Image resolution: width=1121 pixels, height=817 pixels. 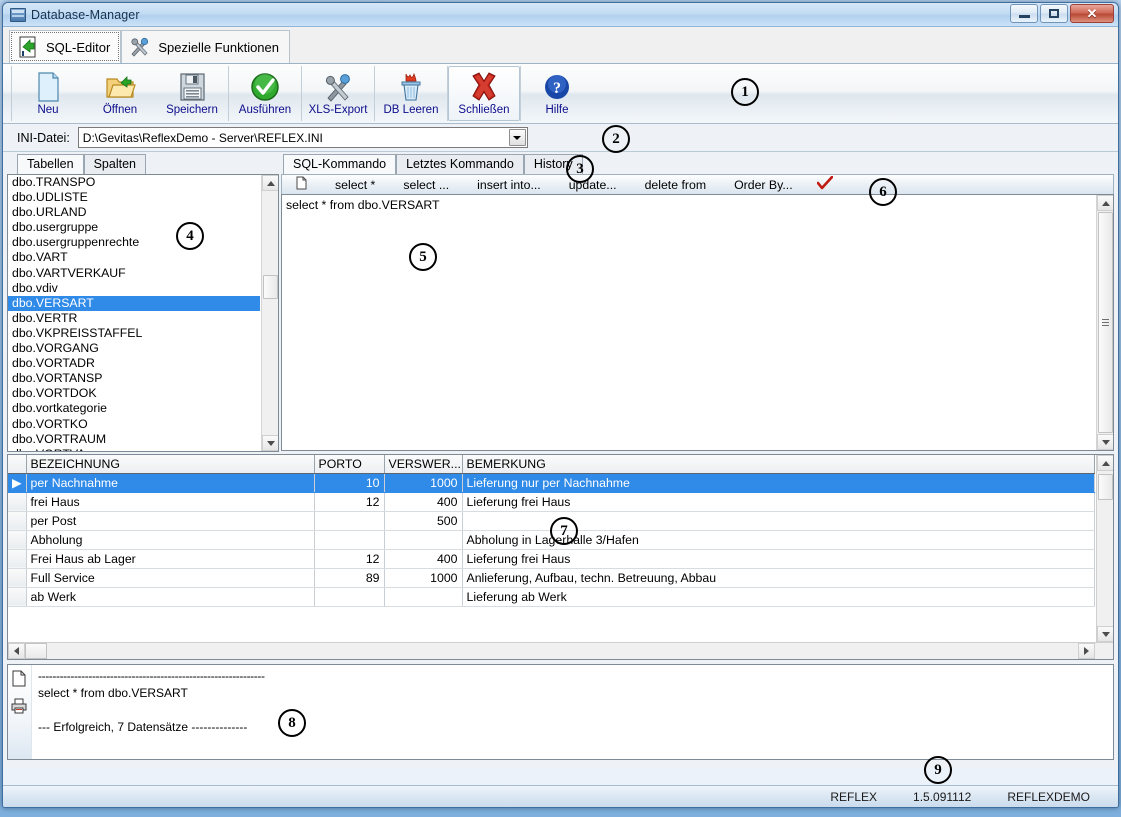 I want to click on list-item: dbo.VARTVERKAUF, so click(x=134, y=273).